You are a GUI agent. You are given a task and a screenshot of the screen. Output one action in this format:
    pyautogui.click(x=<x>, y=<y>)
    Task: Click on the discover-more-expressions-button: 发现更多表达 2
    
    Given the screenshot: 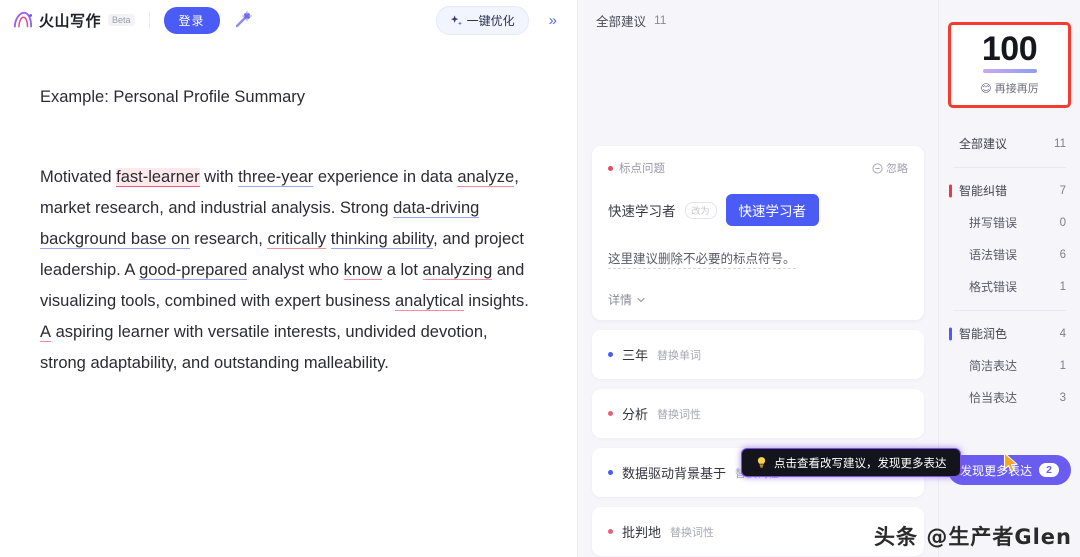 What is the action you would take?
    pyautogui.click(x=1009, y=470)
    